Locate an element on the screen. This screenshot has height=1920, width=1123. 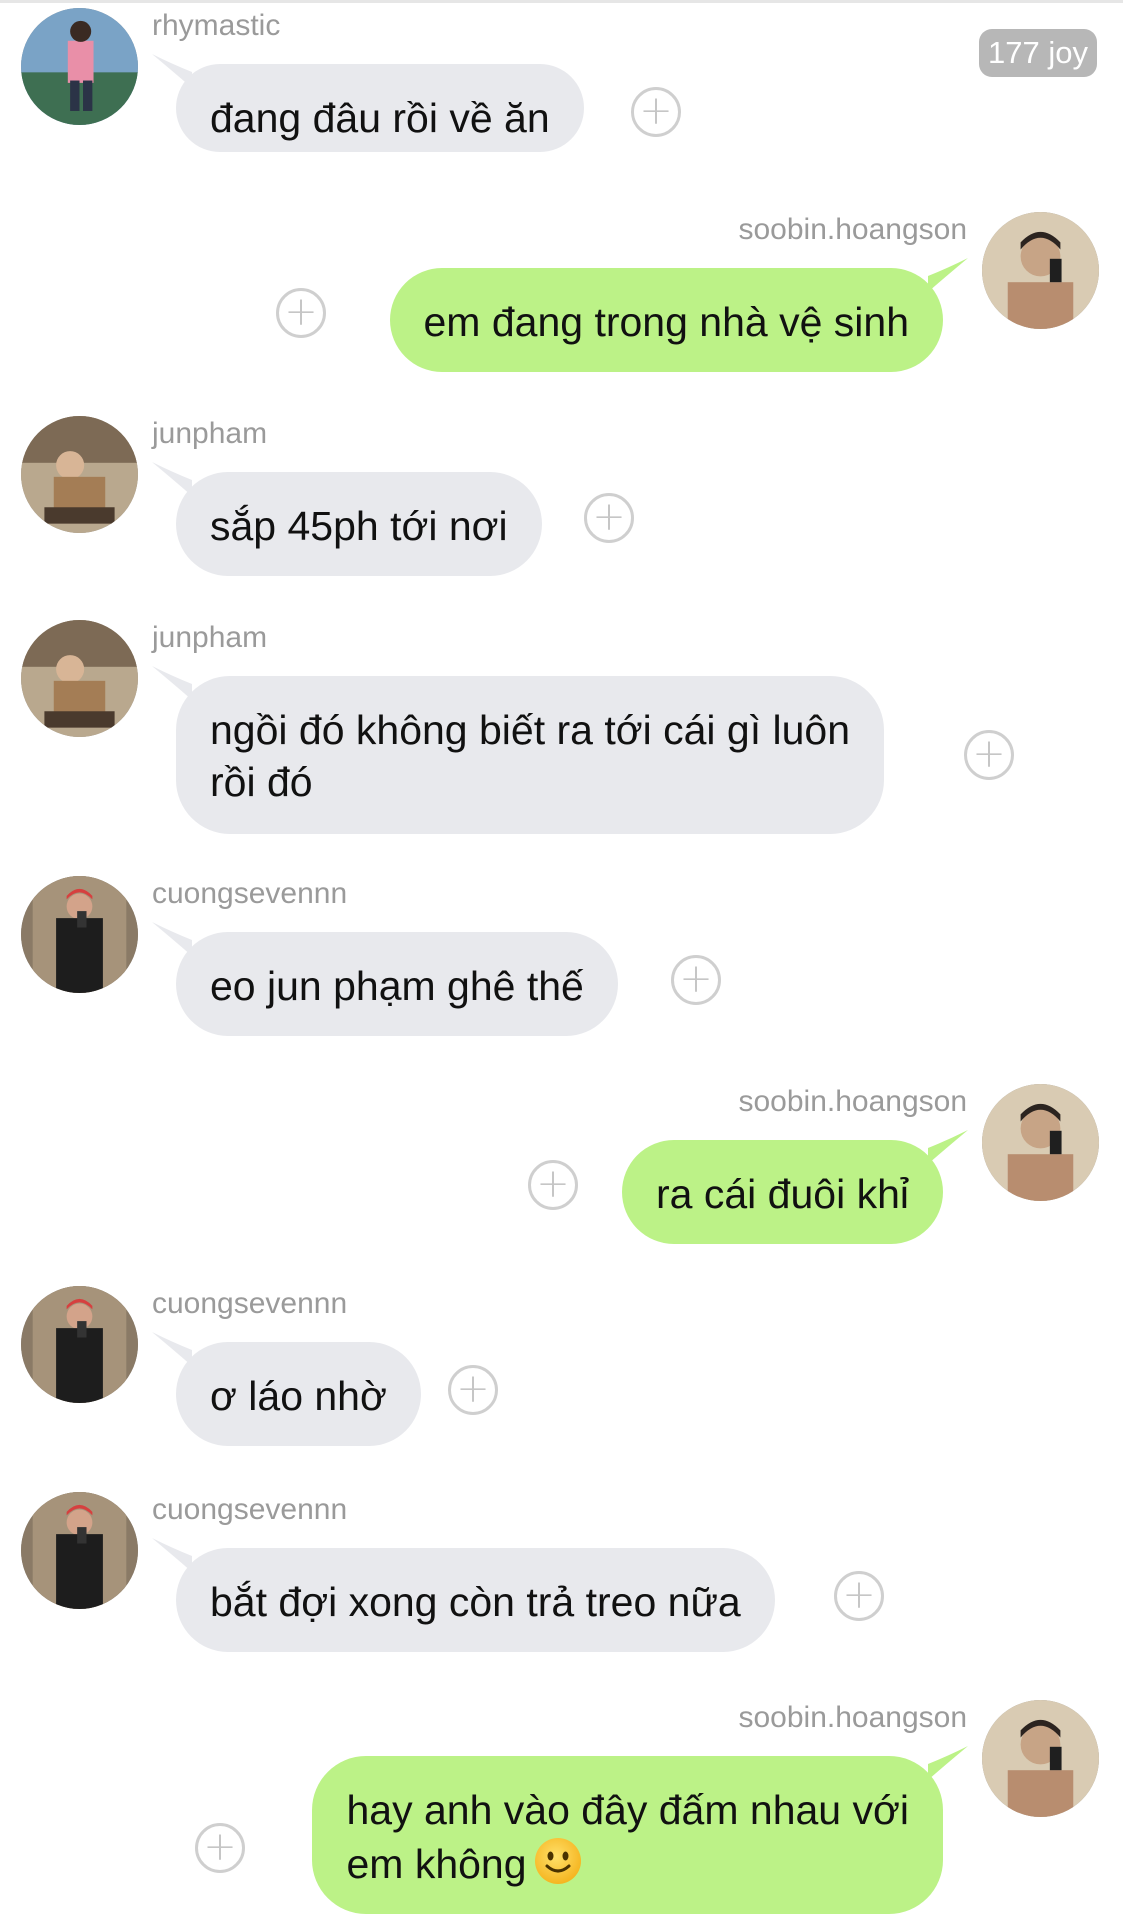
message-text: hay anh vào đây đấm nhau với em không is located at coordinates (627, 1837).